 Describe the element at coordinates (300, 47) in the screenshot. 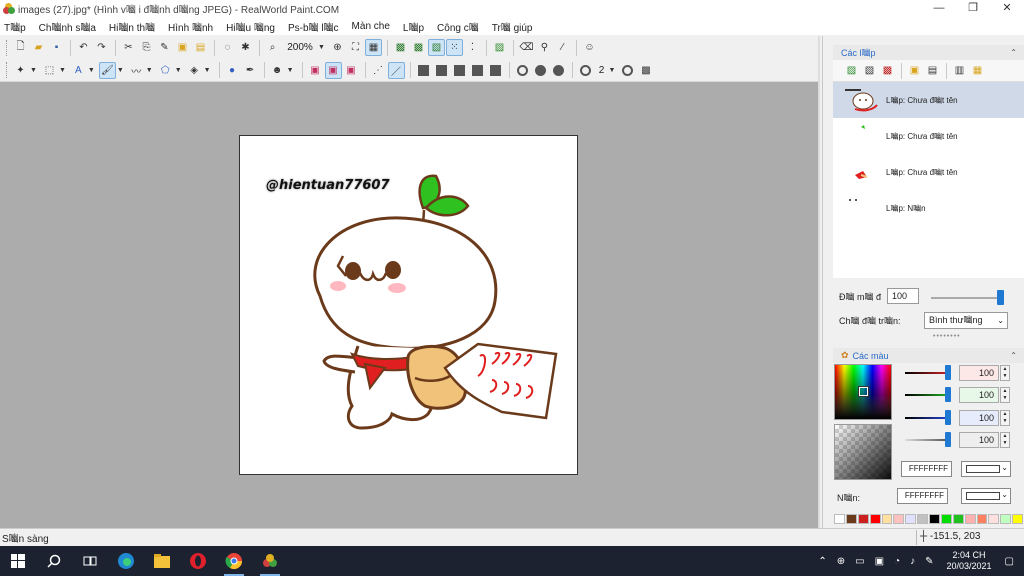

I see `zoom-level: 200%` at that location.